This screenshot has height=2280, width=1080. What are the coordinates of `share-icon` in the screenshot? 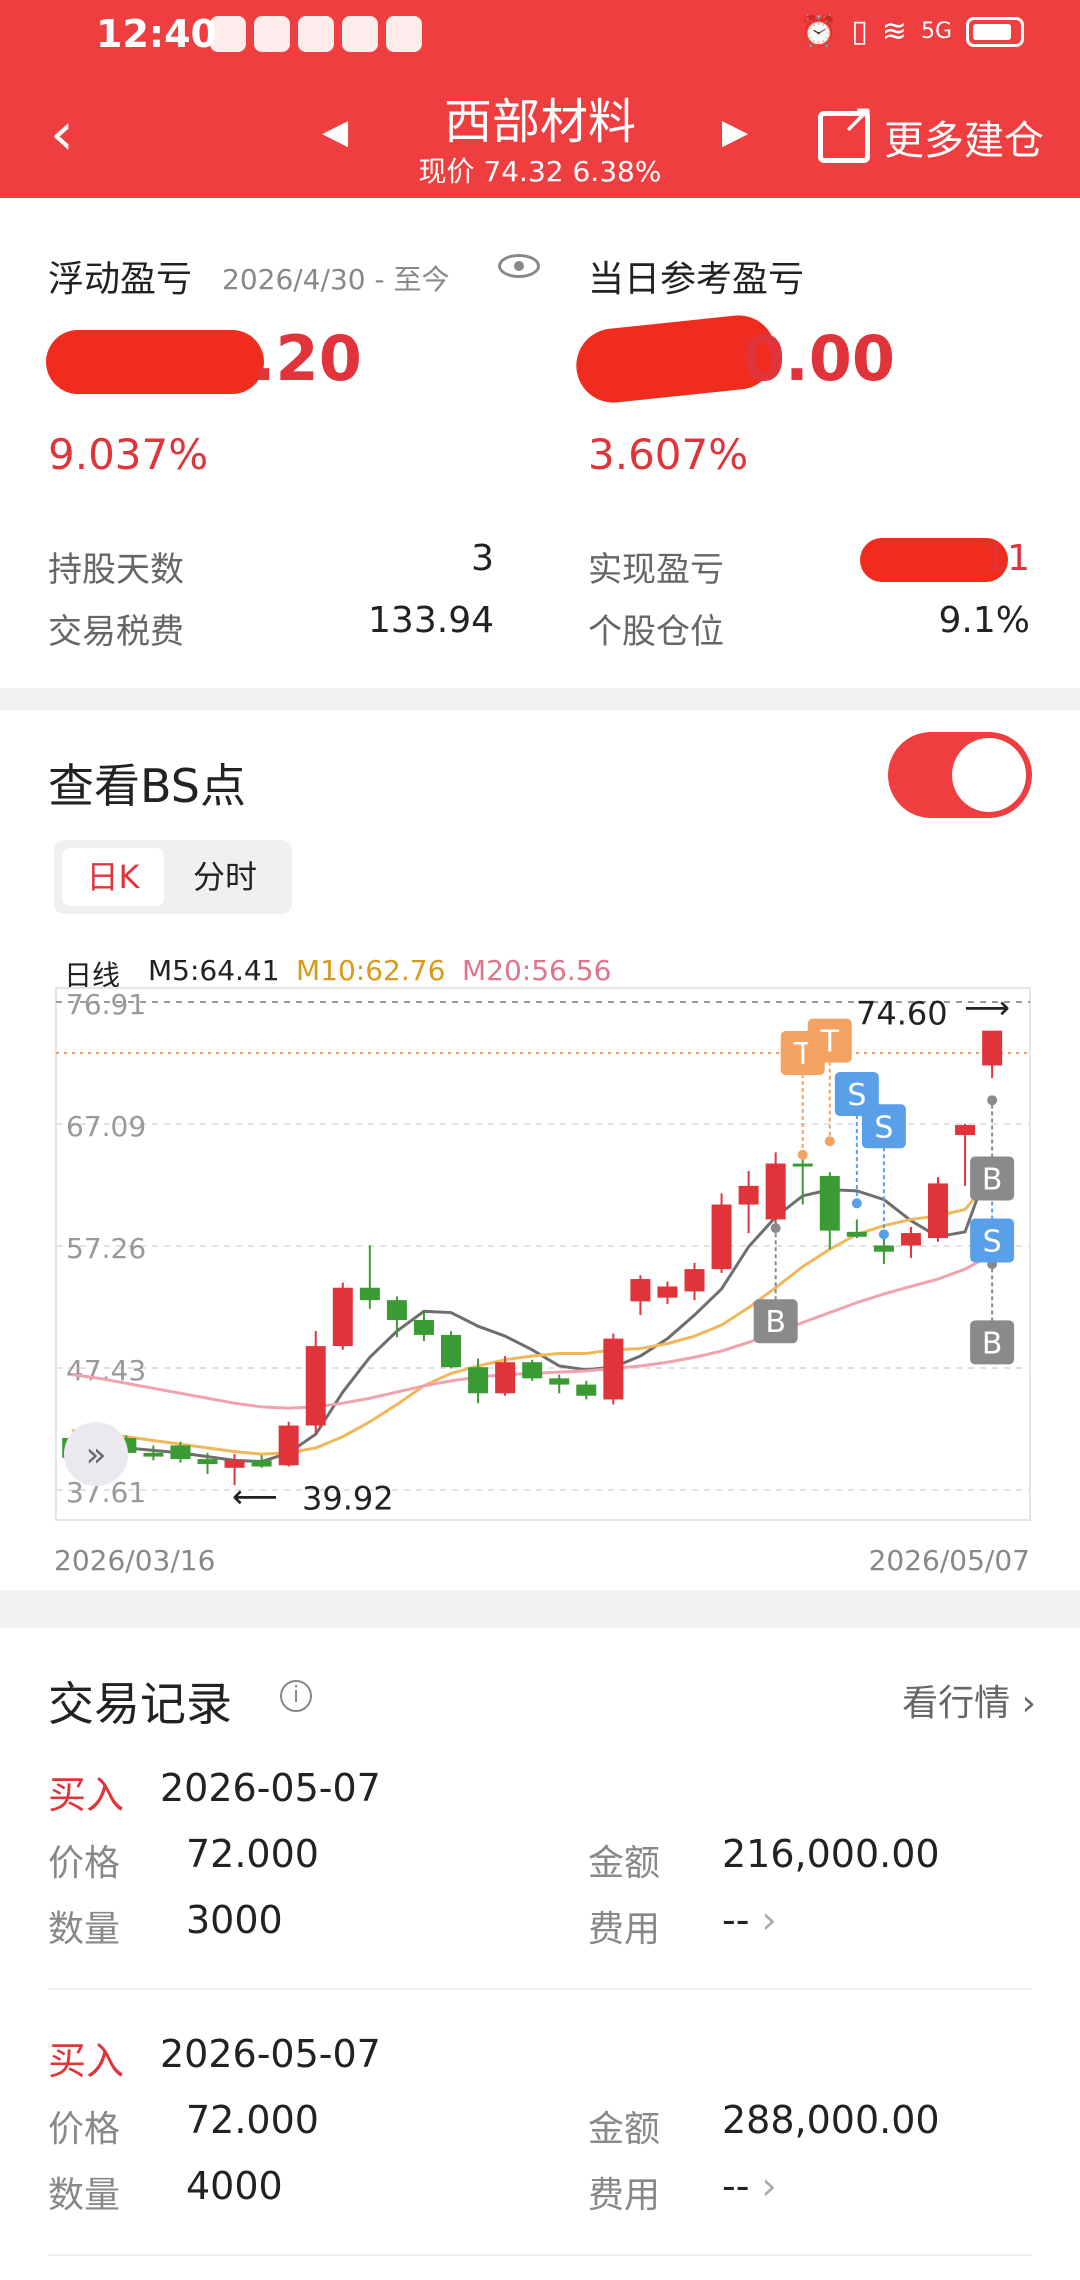 It's located at (846, 129).